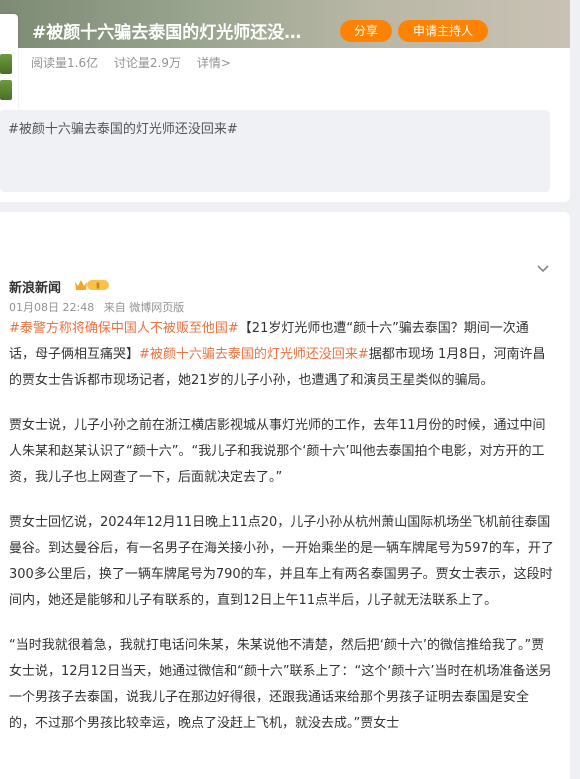 The width and height of the screenshot is (580, 779). Describe the element at coordinates (254, 354) in the screenshot. I see `hashtag-link: #被颜十六骗去泰国的灯光师还没回来#` at that location.